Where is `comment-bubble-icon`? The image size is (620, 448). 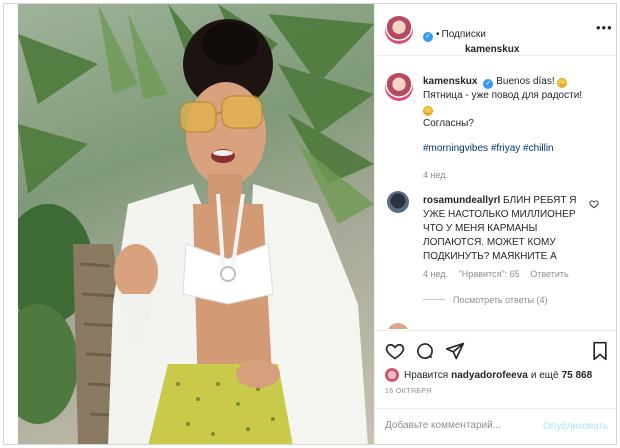 comment-bubble-icon is located at coordinates (425, 351).